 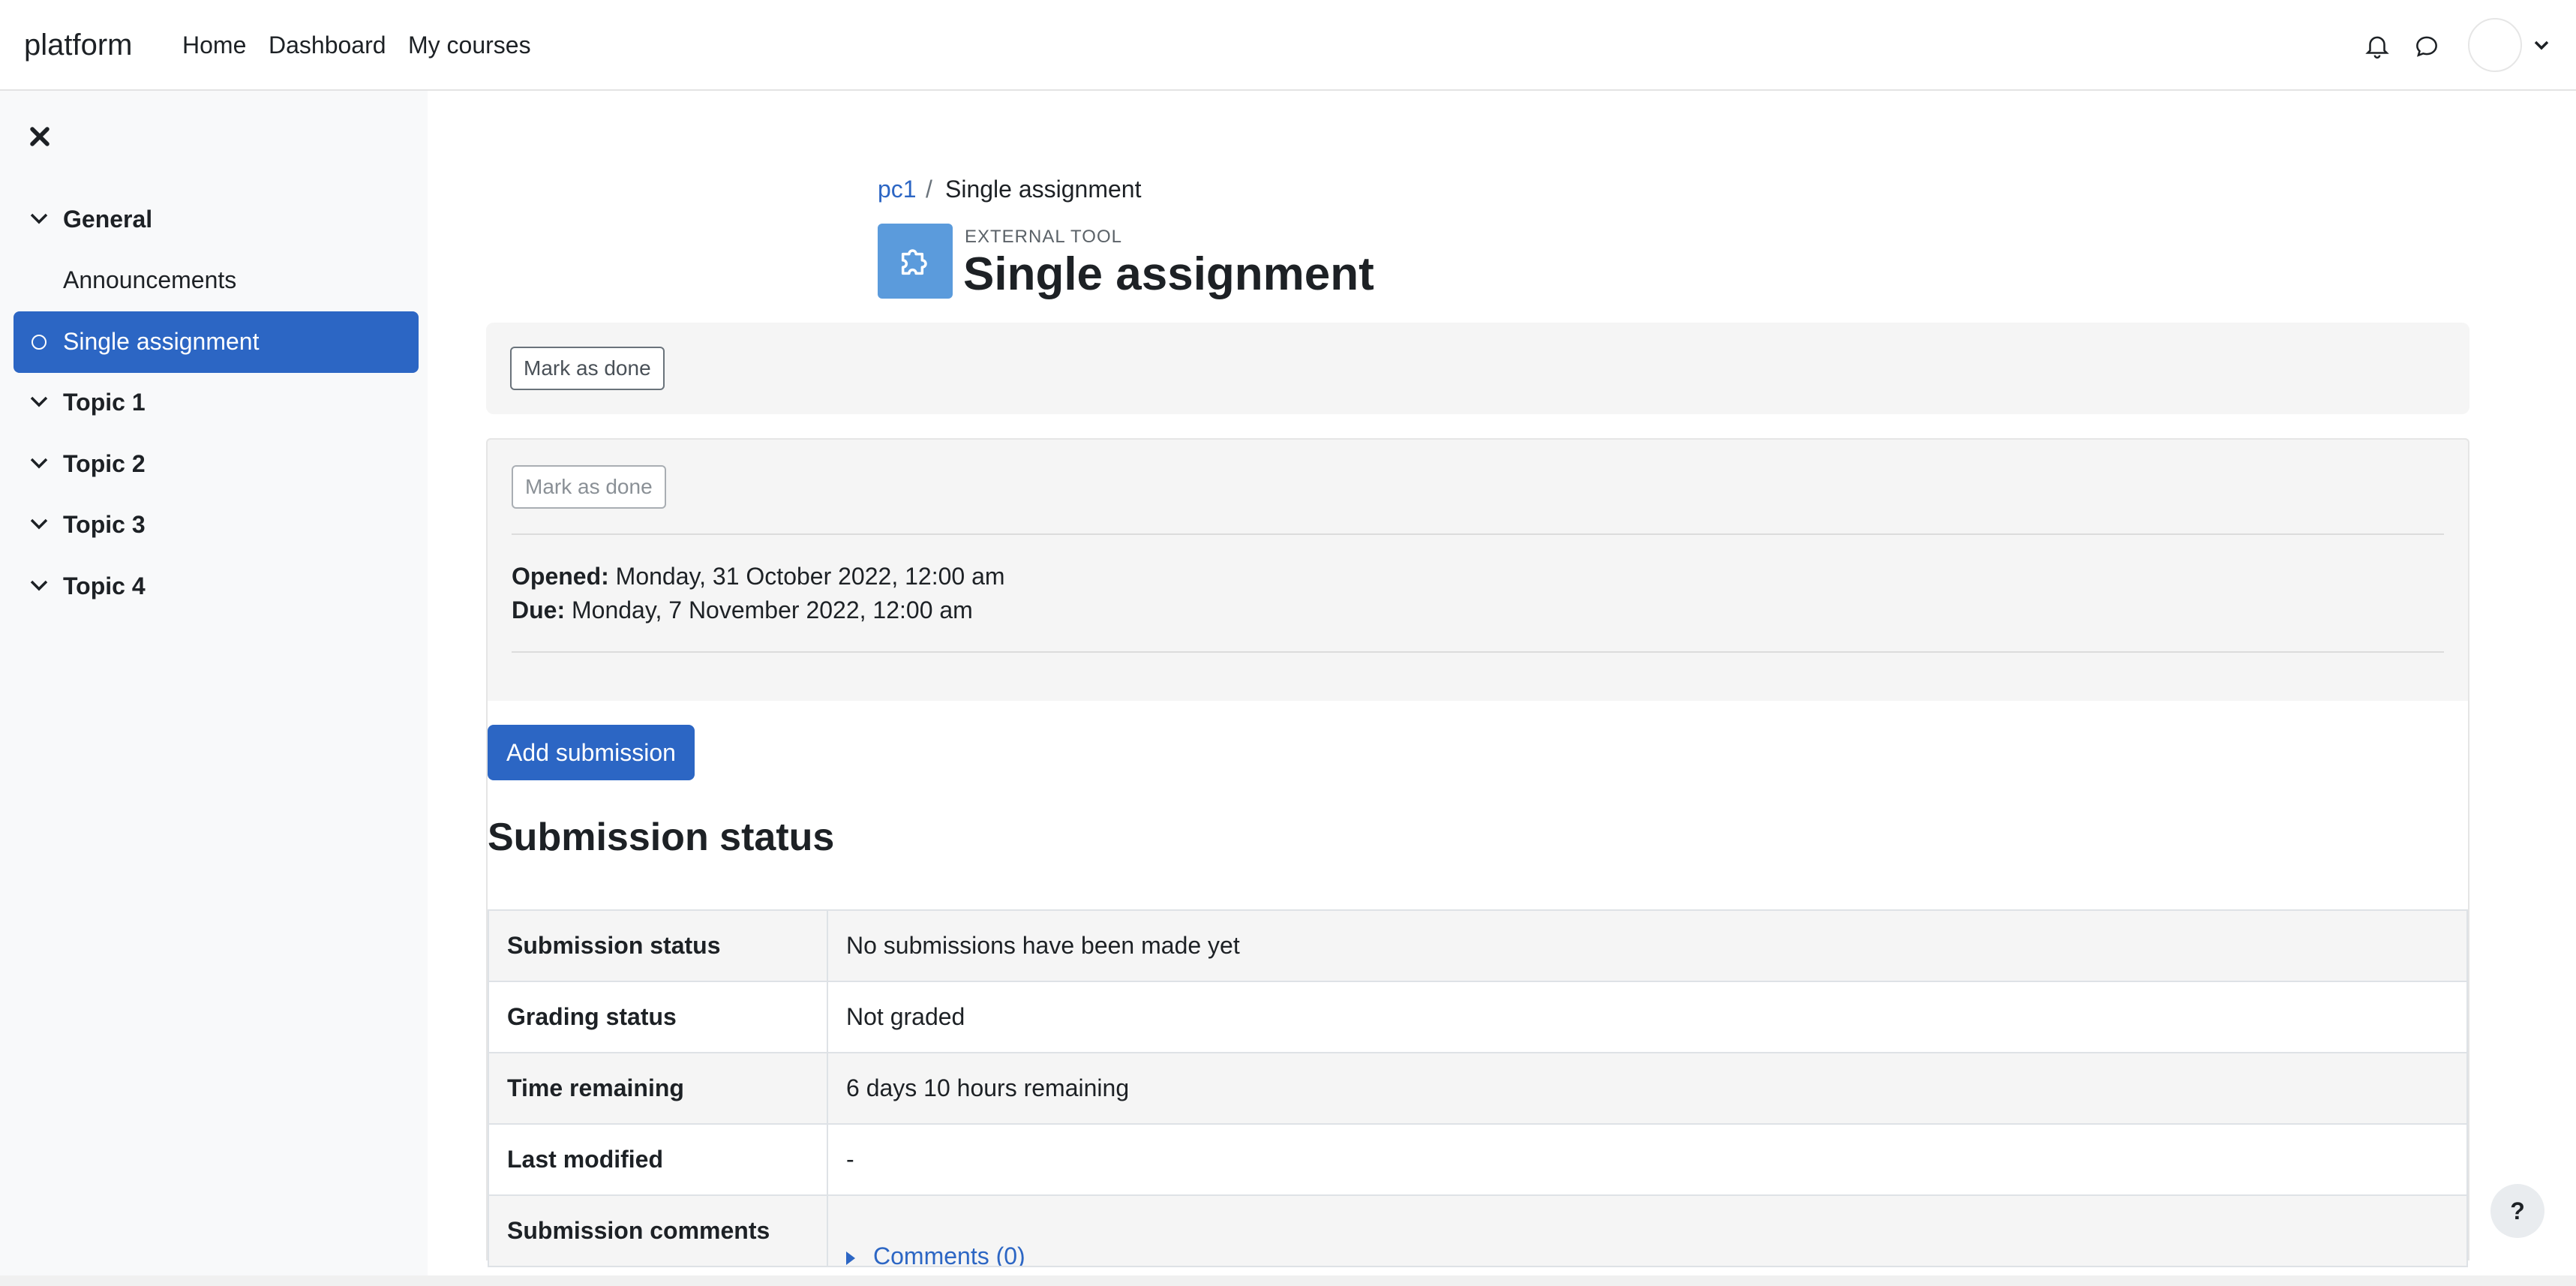 What do you see at coordinates (149, 280) in the screenshot?
I see `drawer-item-announcements: Announcements` at bounding box center [149, 280].